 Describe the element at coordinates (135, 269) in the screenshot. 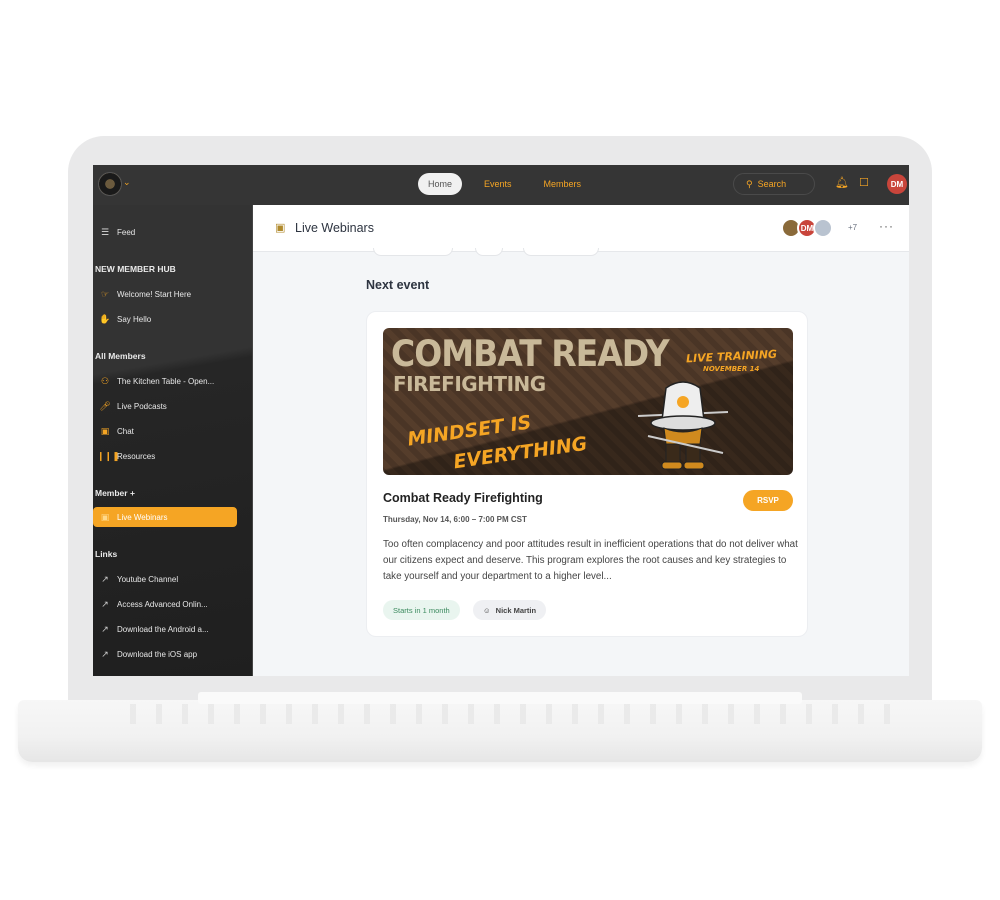

I see `section-heading: NEW MEMBER HUB` at that location.